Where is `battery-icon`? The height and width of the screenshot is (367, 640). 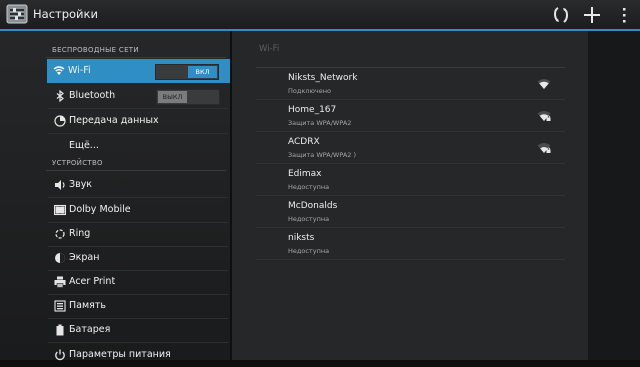 battery-icon is located at coordinates (60, 330).